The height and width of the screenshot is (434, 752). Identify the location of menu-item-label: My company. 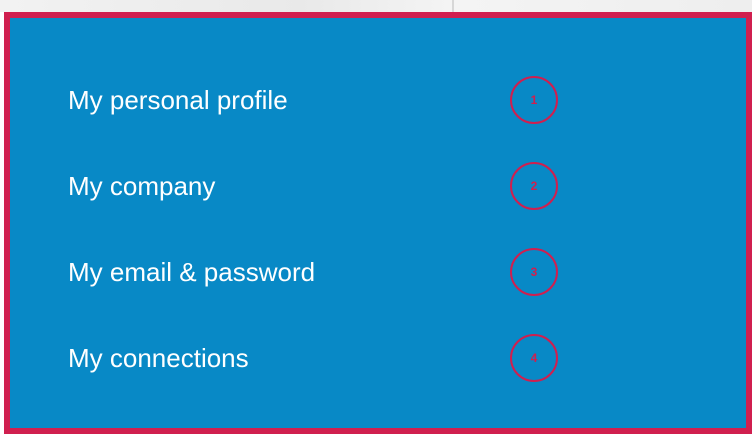
(142, 186).